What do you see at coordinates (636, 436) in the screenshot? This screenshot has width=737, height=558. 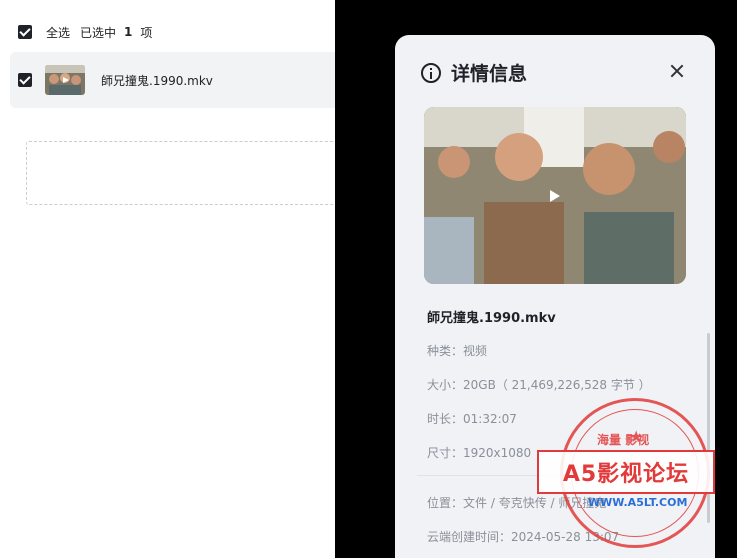 I see `star-icon: ★` at bounding box center [636, 436].